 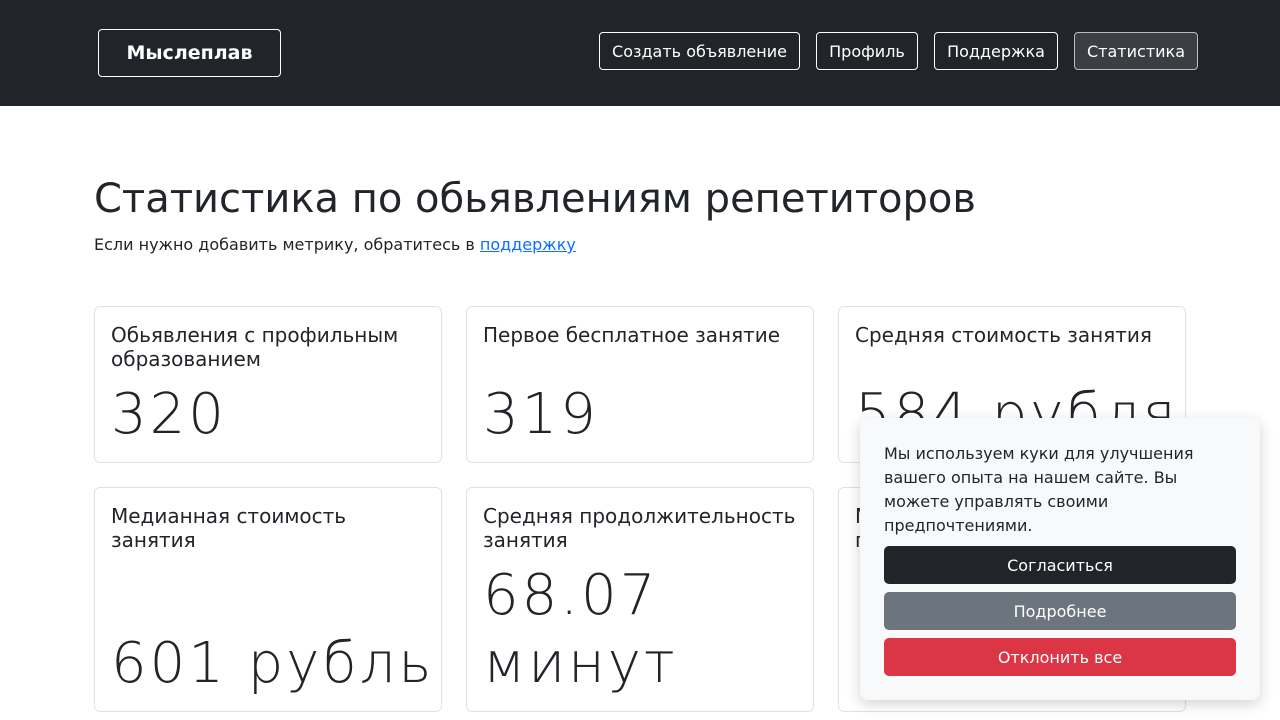 What do you see at coordinates (996, 51) in the screenshot?
I see `nav-support-button: Поддержка` at bounding box center [996, 51].